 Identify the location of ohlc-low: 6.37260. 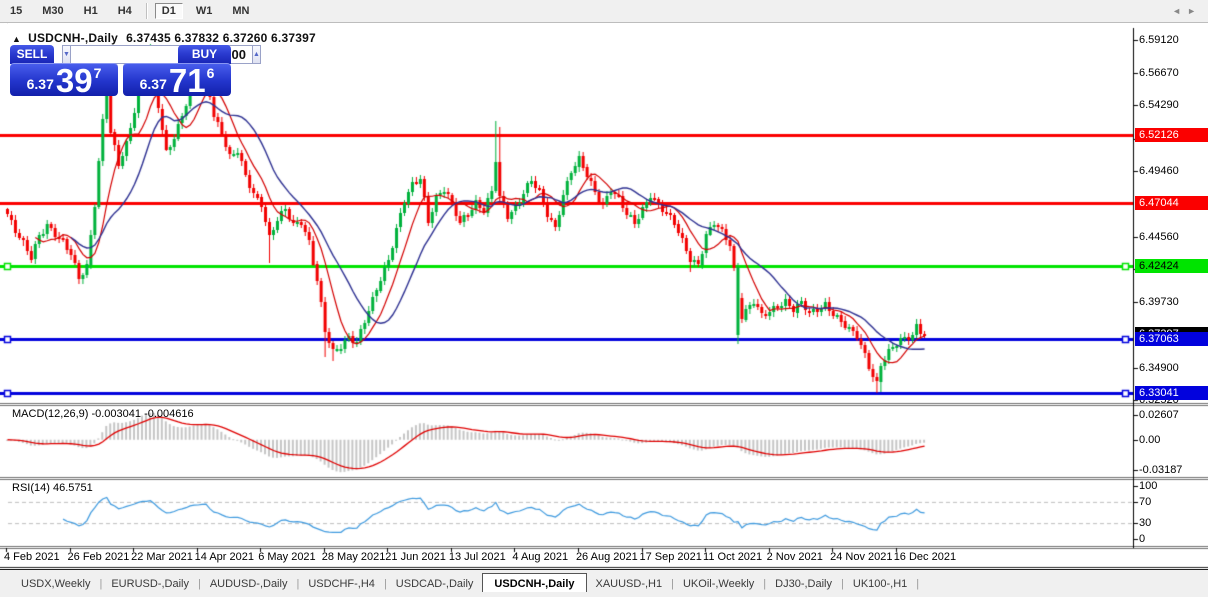
(245, 38).